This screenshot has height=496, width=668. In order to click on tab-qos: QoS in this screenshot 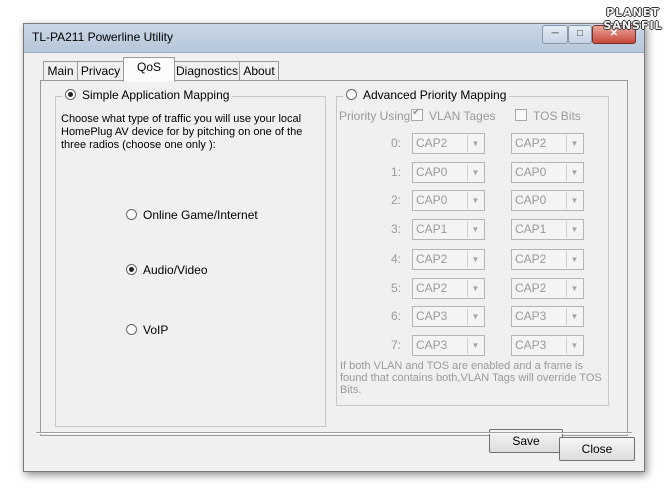, I will do `click(149, 69)`.